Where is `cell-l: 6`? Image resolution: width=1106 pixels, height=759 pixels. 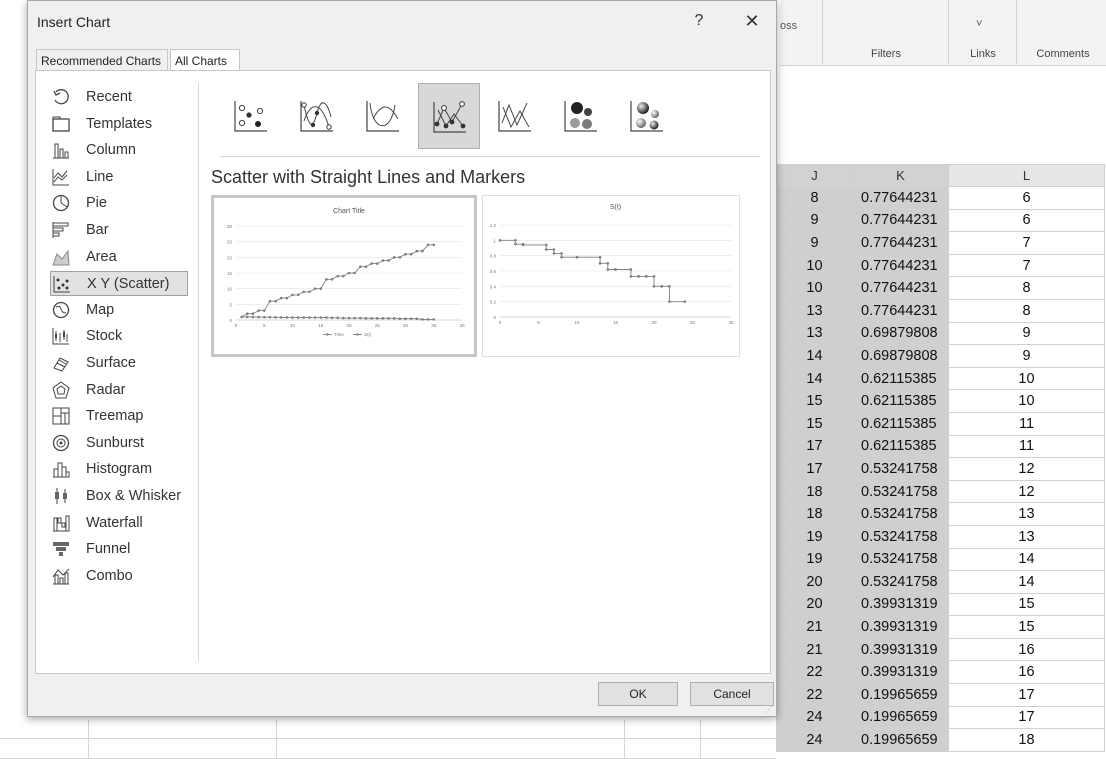 cell-l: 6 is located at coordinates (1026, 198).